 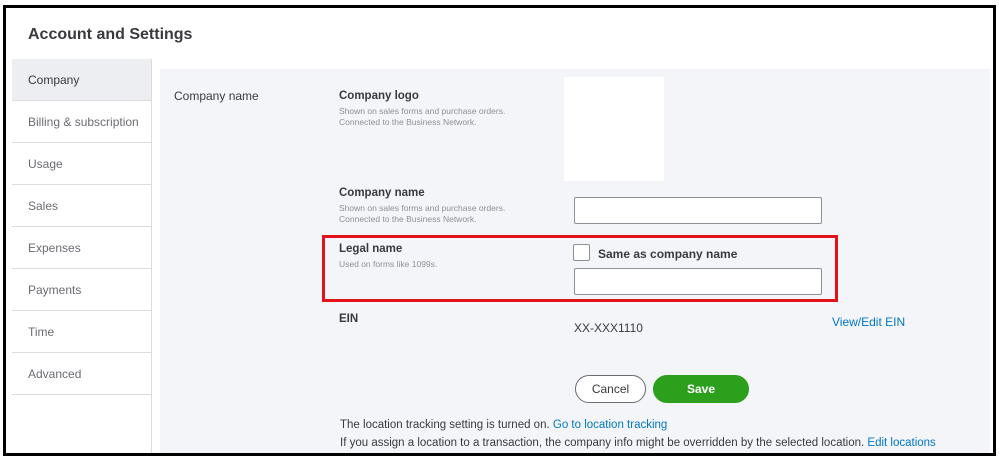 I want to click on company-name-input, so click(x=698, y=210).